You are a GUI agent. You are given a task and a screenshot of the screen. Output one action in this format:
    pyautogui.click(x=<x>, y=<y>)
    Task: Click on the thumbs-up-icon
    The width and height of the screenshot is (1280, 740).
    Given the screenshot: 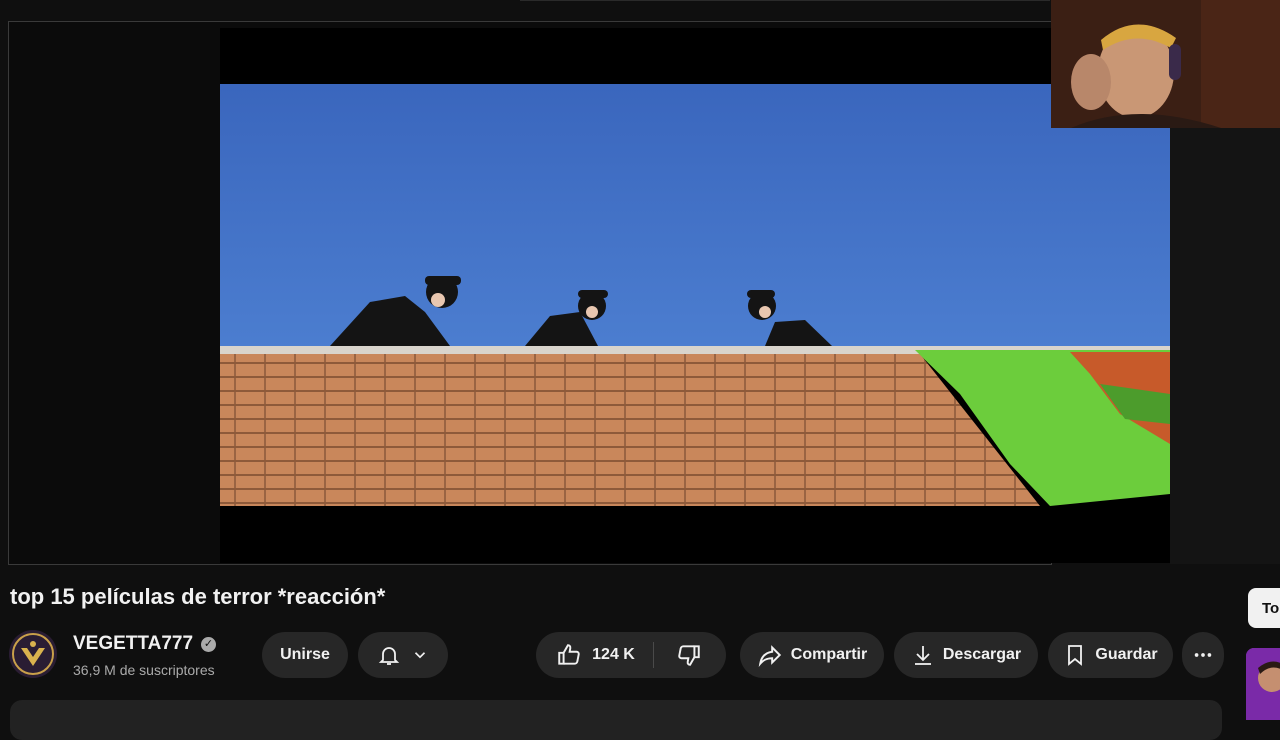 What is the action you would take?
    pyautogui.click(x=569, y=655)
    